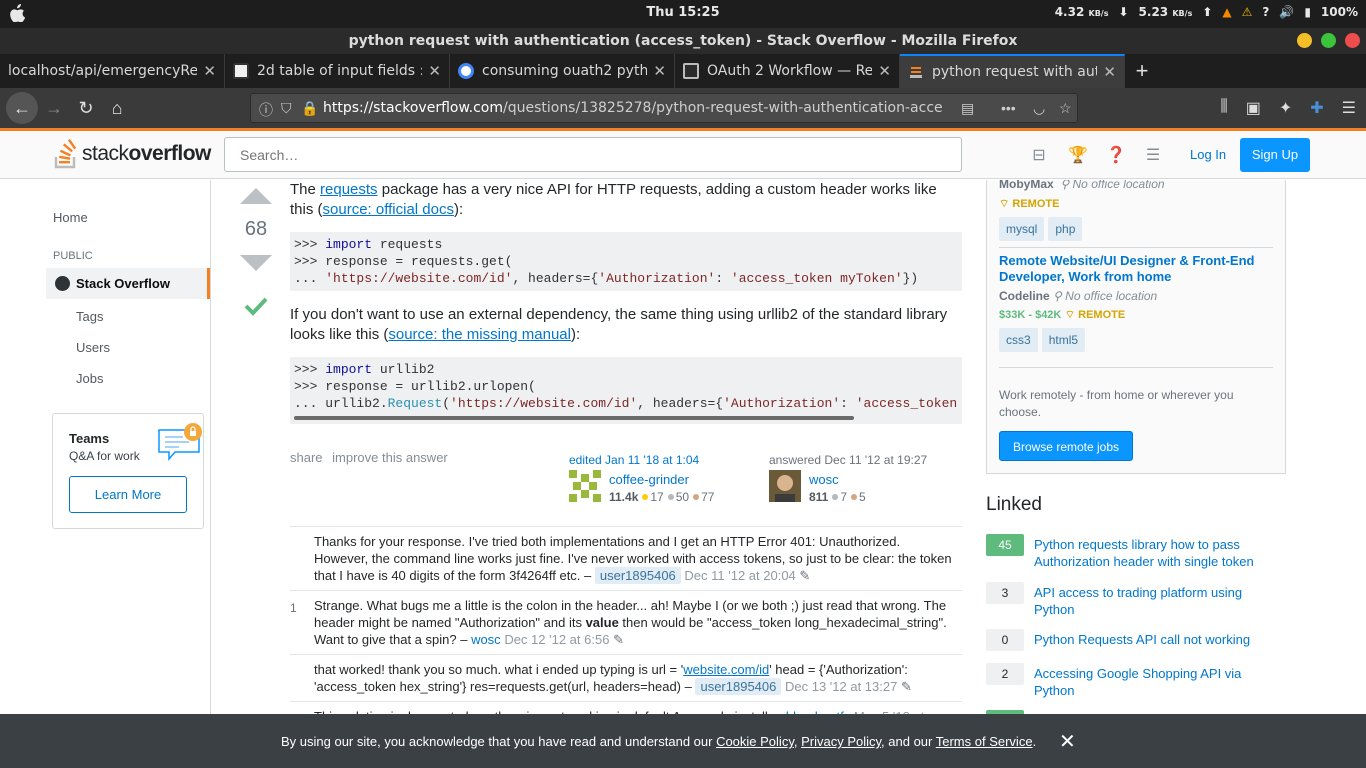  Describe the element at coordinates (1226, 12) in the screenshot. I see `vlc-icon: ▲` at that location.